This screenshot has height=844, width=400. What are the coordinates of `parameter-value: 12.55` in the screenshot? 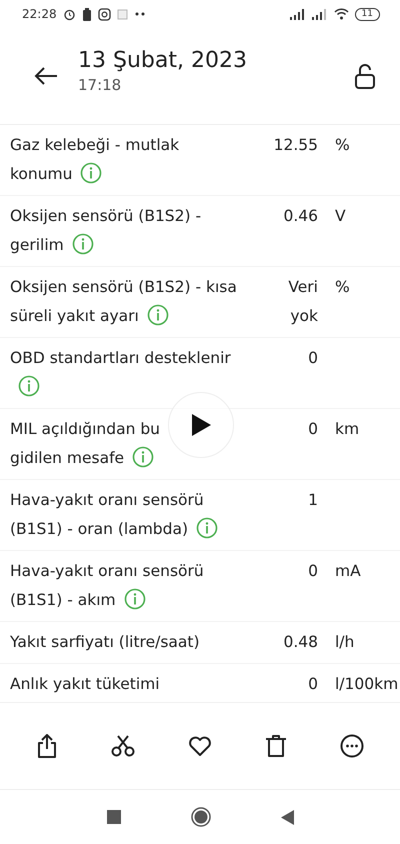 It's located at (295, 145).